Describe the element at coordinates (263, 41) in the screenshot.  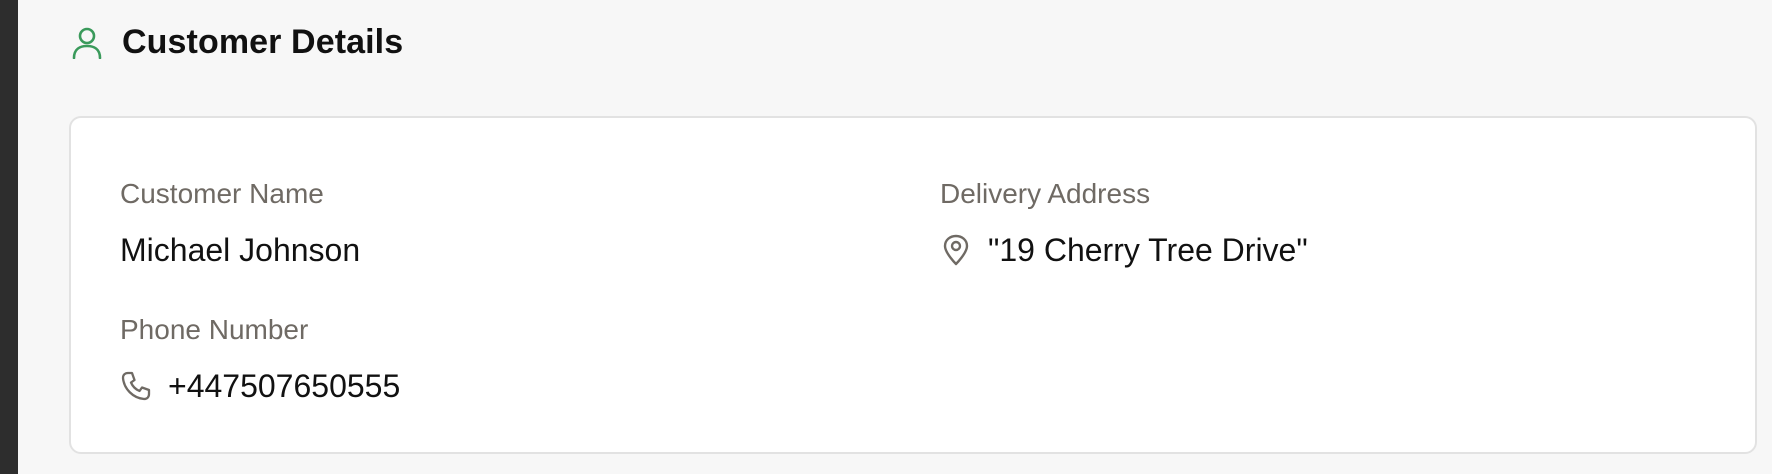
I see `section-title: Customer Details` at that location.